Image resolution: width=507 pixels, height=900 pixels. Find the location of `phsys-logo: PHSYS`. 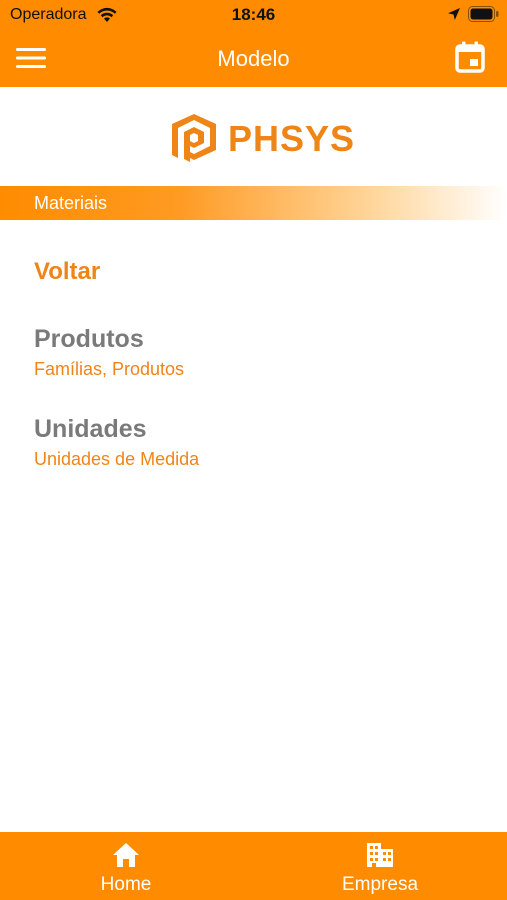

phsys-logo: PHSYS is located at coordinates (260, 138).